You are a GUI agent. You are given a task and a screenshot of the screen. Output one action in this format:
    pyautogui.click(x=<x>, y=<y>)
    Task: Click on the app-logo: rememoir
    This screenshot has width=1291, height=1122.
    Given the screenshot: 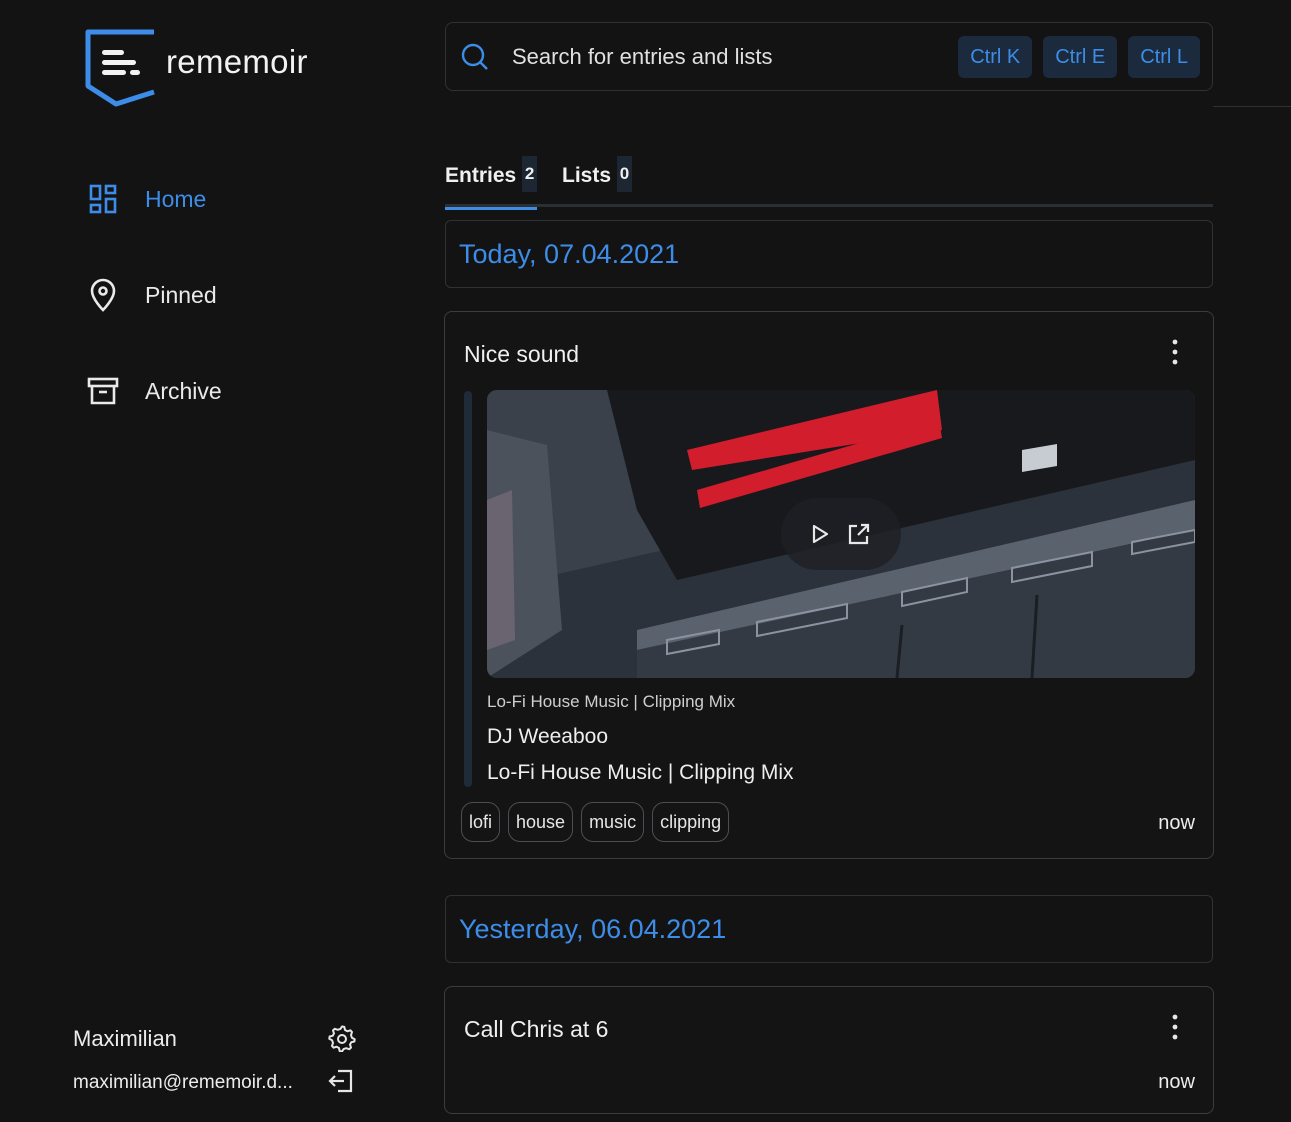 What is the action you would take?
    pyautogui.click(x=196, y=68)
    